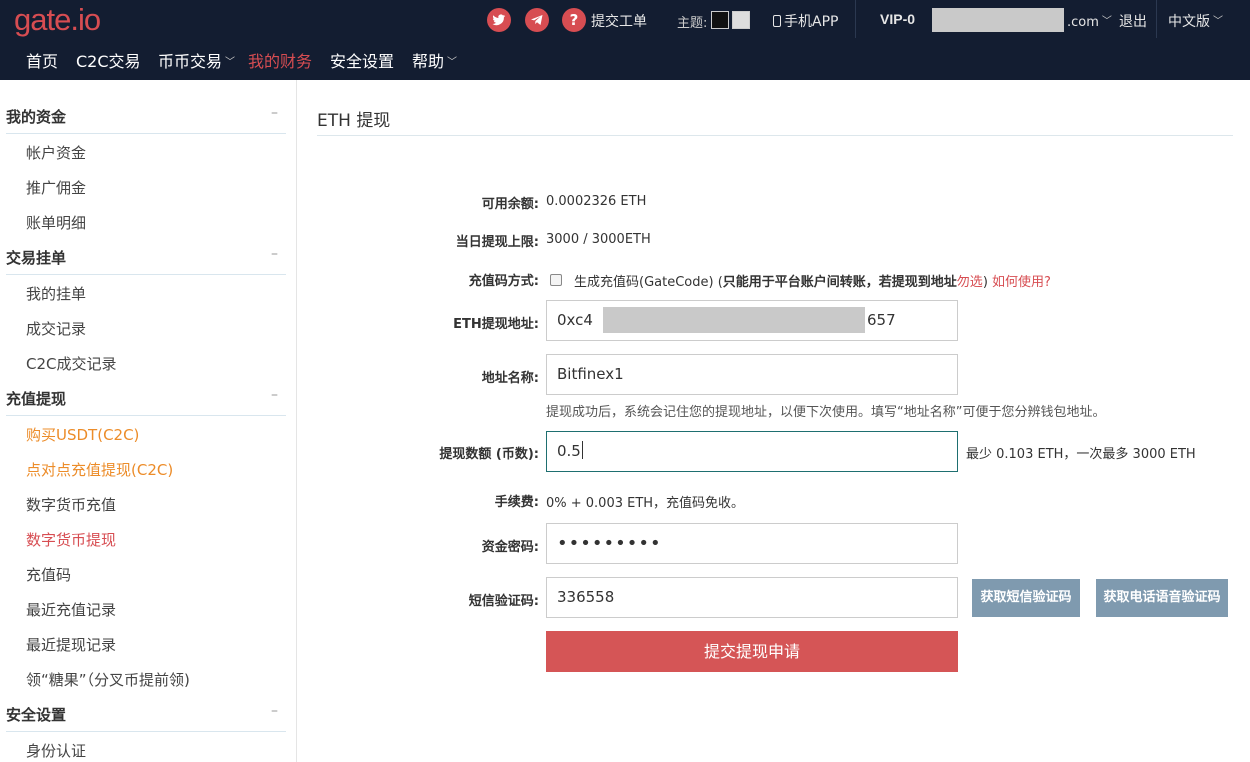  I want to click on twitter-icon, so click(499, 20).